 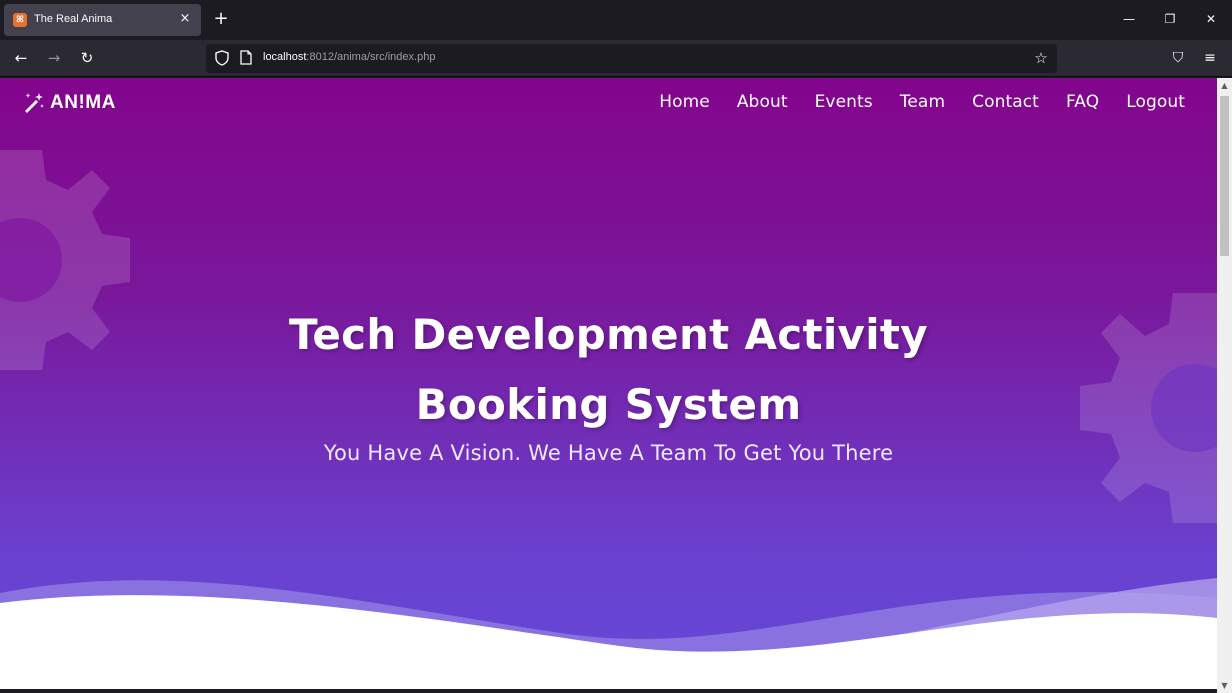 I want to click on browser-tab: ꕤ The Real Anima ×, so click(x=102, y=20).